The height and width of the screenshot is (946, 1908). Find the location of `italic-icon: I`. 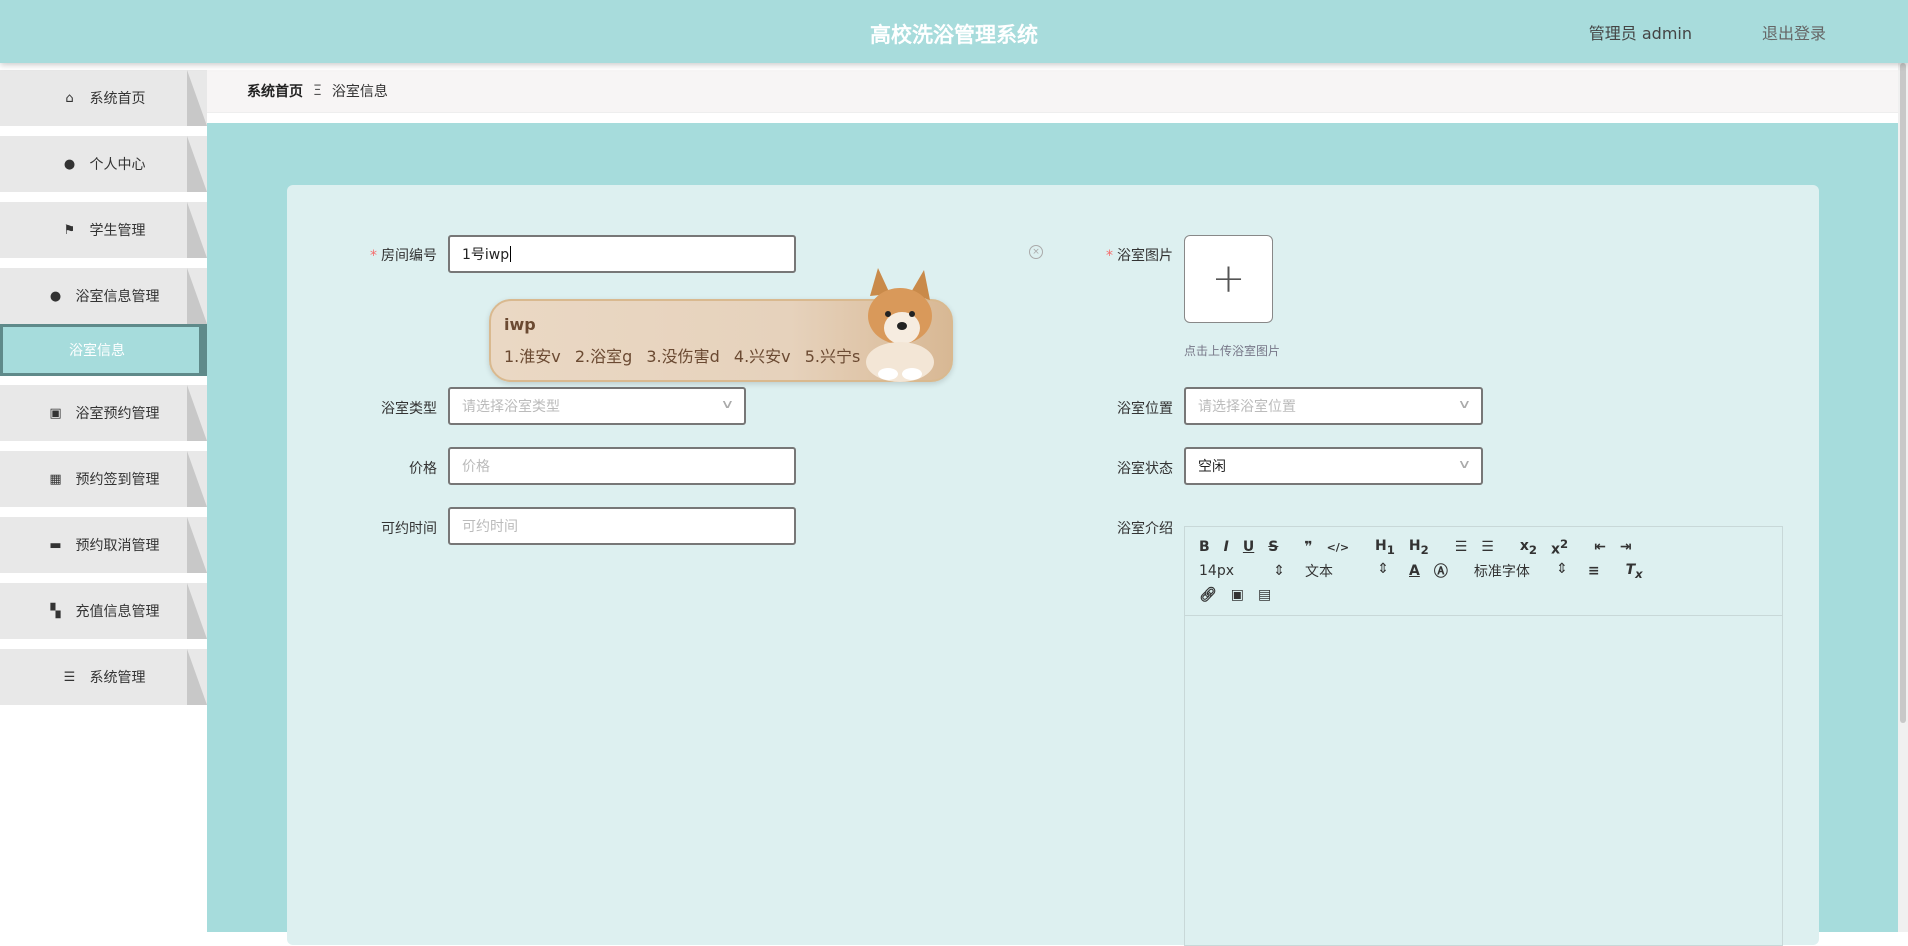

italic-icon: I is located at coordinates (1226, 547).